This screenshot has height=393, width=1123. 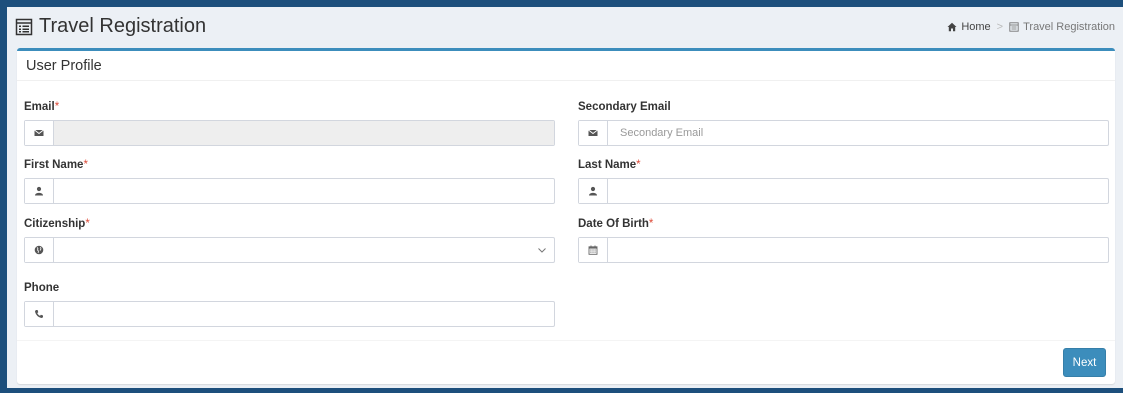 I want to click on citizenship-select, so click(x=289, y=250).